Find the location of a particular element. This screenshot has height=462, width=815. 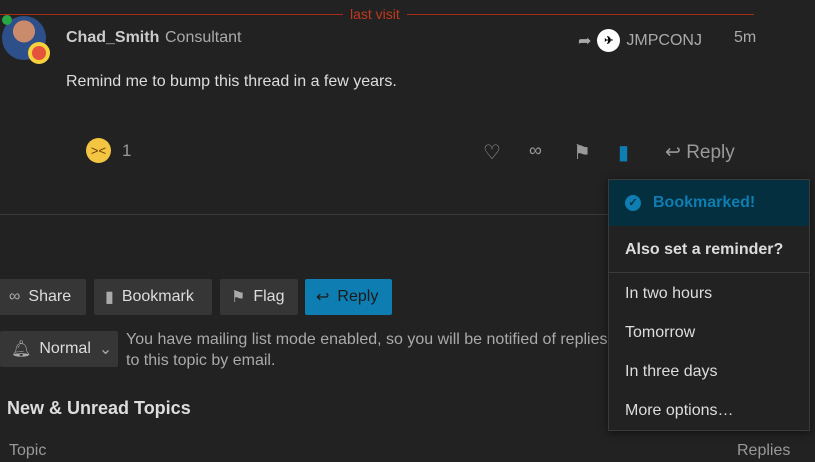

reply-to-avatar: ✈ is located at coordinates (609, 40).